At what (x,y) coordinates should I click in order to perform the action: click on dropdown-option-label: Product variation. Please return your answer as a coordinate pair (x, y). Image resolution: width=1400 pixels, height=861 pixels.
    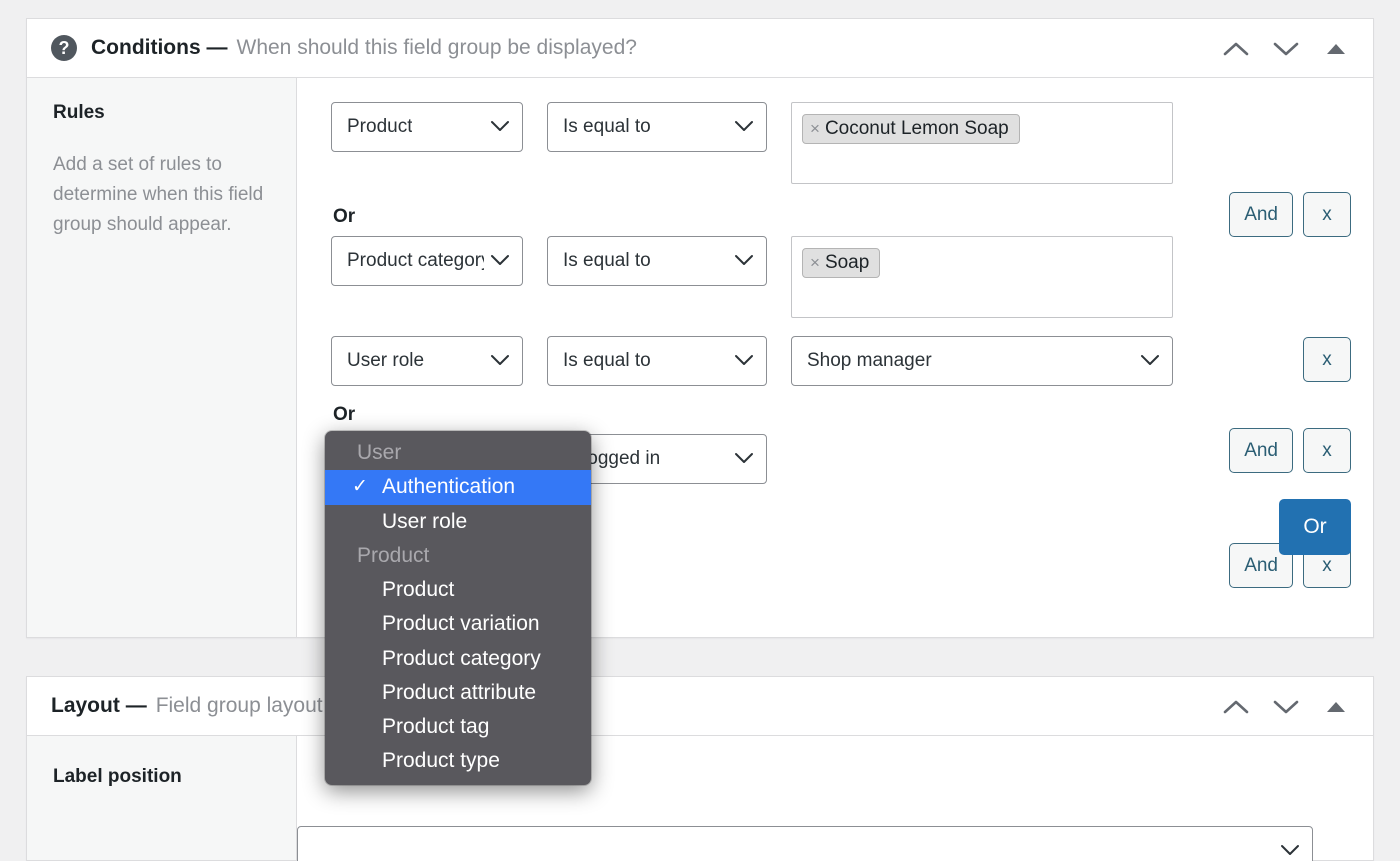
    Looking at the image, I should click on (461, 624).